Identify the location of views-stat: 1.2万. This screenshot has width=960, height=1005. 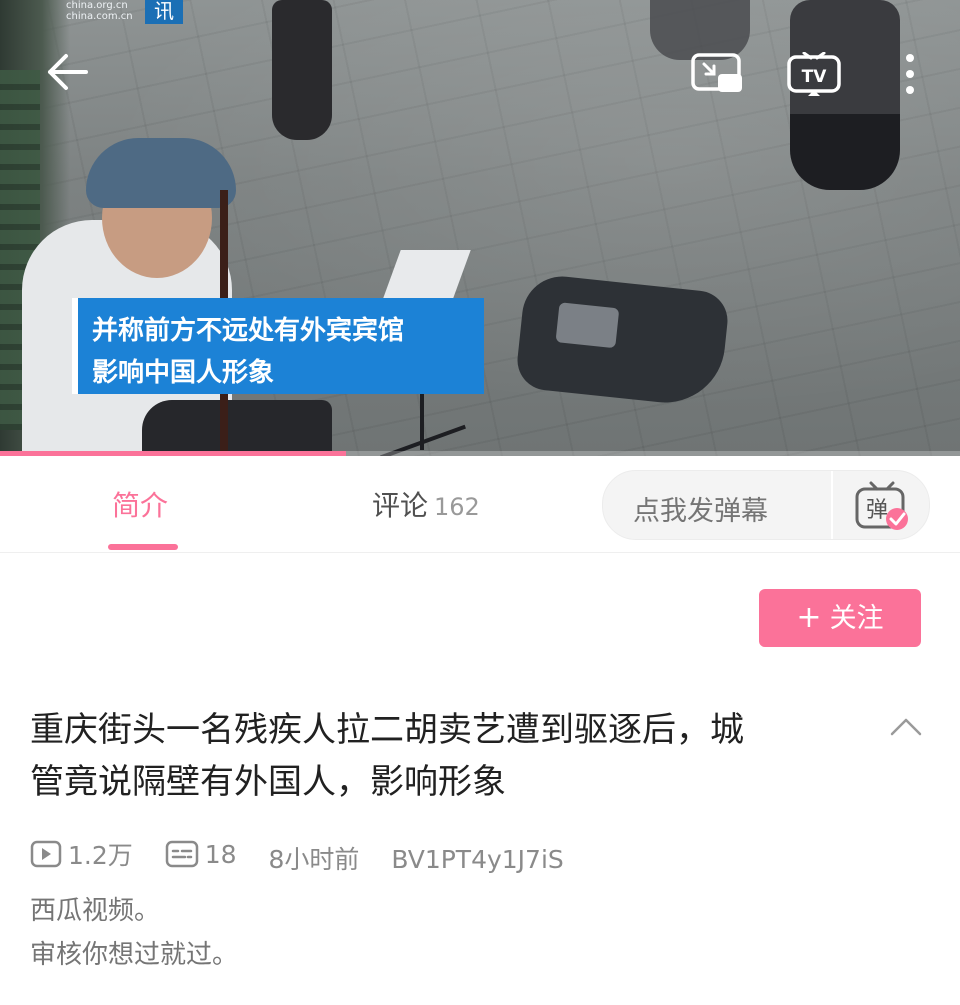
(81, 854).